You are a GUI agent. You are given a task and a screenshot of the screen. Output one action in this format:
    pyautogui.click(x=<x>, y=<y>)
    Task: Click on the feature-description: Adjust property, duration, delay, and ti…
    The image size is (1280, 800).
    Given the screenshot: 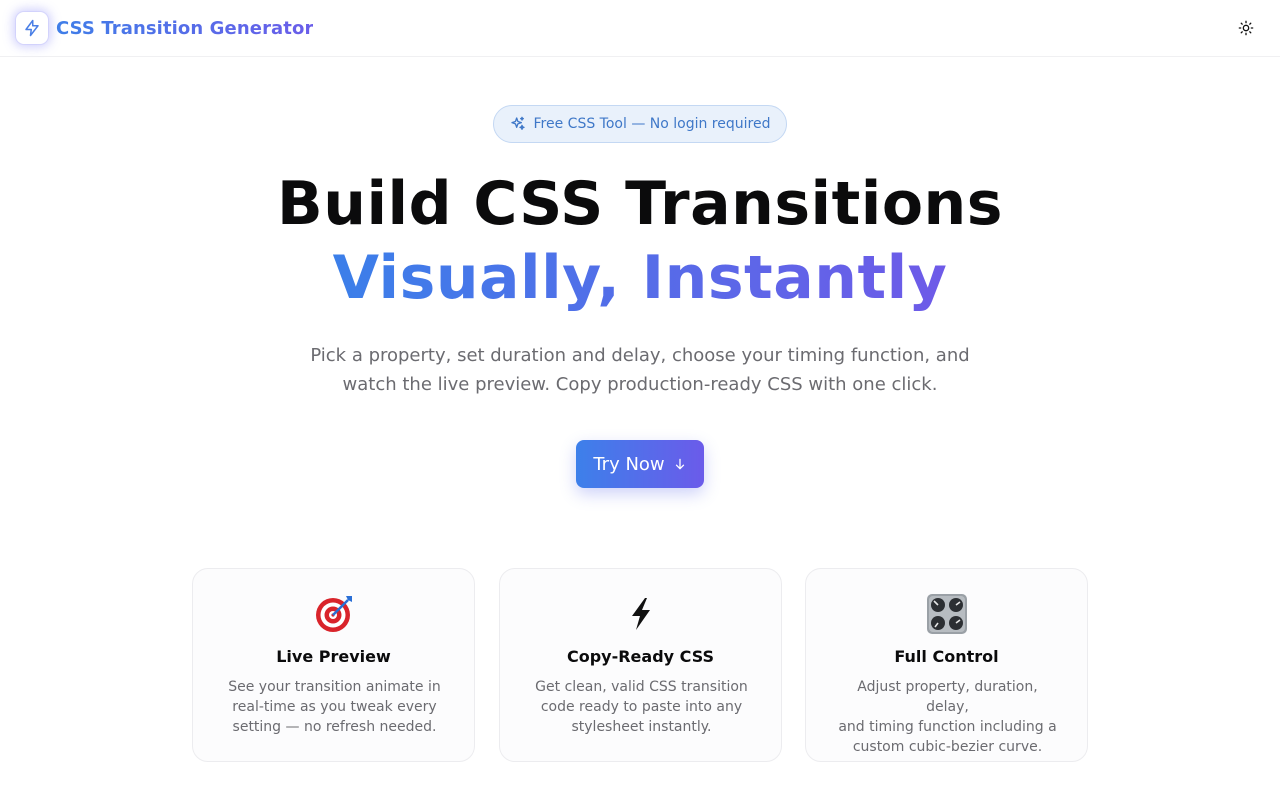 What is the action you would take?
    pyautogui.click(x=947, y=717)
    